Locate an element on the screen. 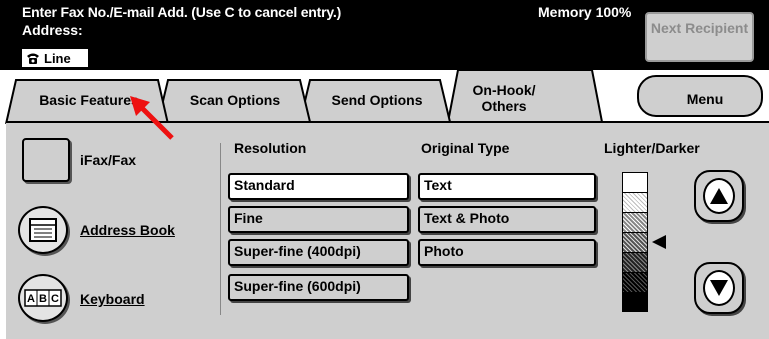 The height and width of the screenshot is (339, 769). annotation-arrow-icon is located at coordinates (152, 118).